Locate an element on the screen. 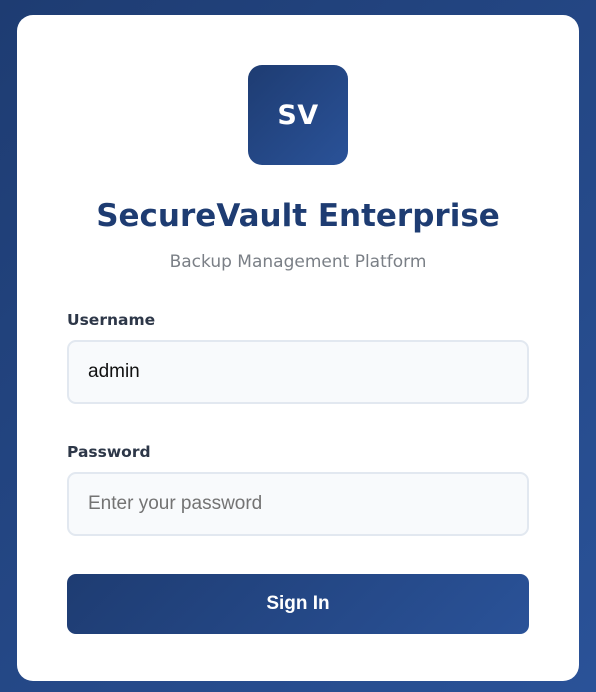  sign-in-button: Sign In is located at coordinates (298, 604).